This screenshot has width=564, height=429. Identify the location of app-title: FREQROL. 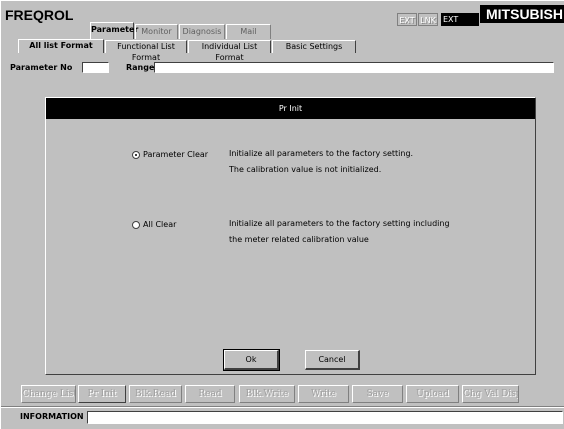
(39, 15).